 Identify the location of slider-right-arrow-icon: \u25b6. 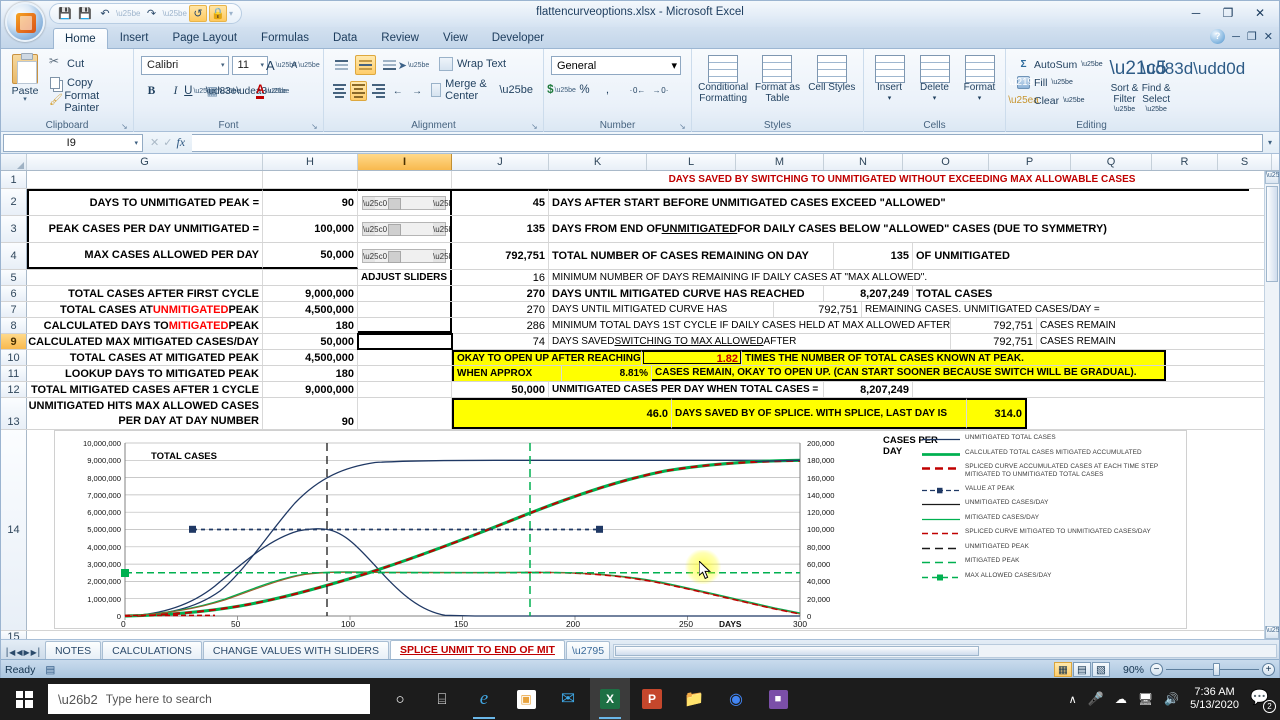
(441, 203).